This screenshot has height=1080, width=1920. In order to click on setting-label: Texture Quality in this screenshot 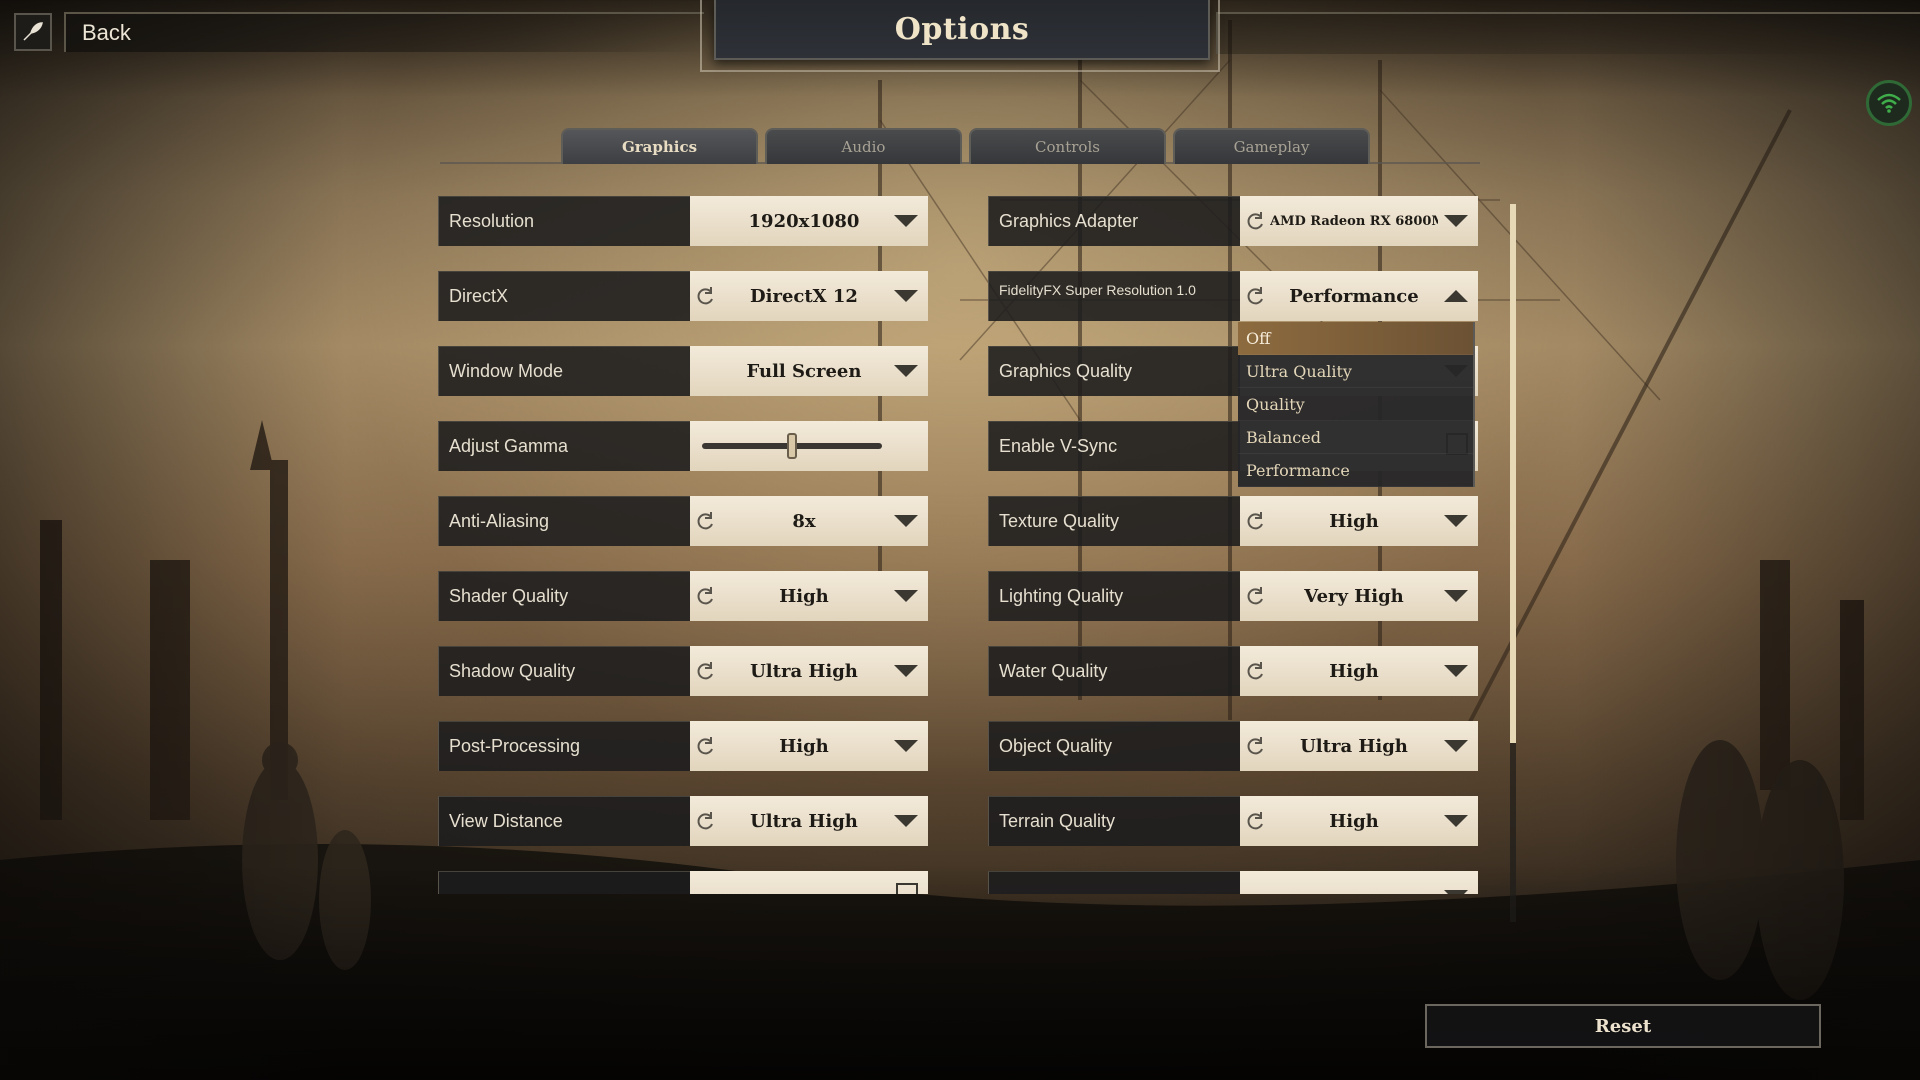, I will do `click(1114, 521)`.